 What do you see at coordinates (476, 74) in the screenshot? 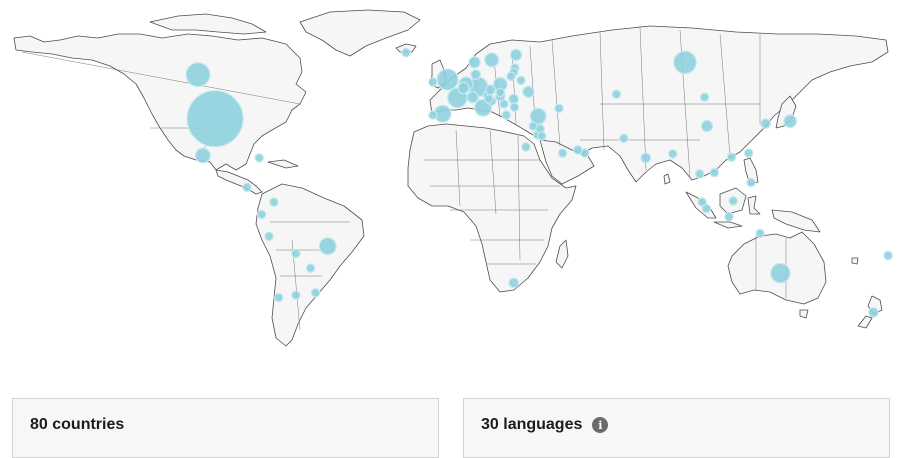
I see `country-bubble-denmark` at bounding box center [476, 74].